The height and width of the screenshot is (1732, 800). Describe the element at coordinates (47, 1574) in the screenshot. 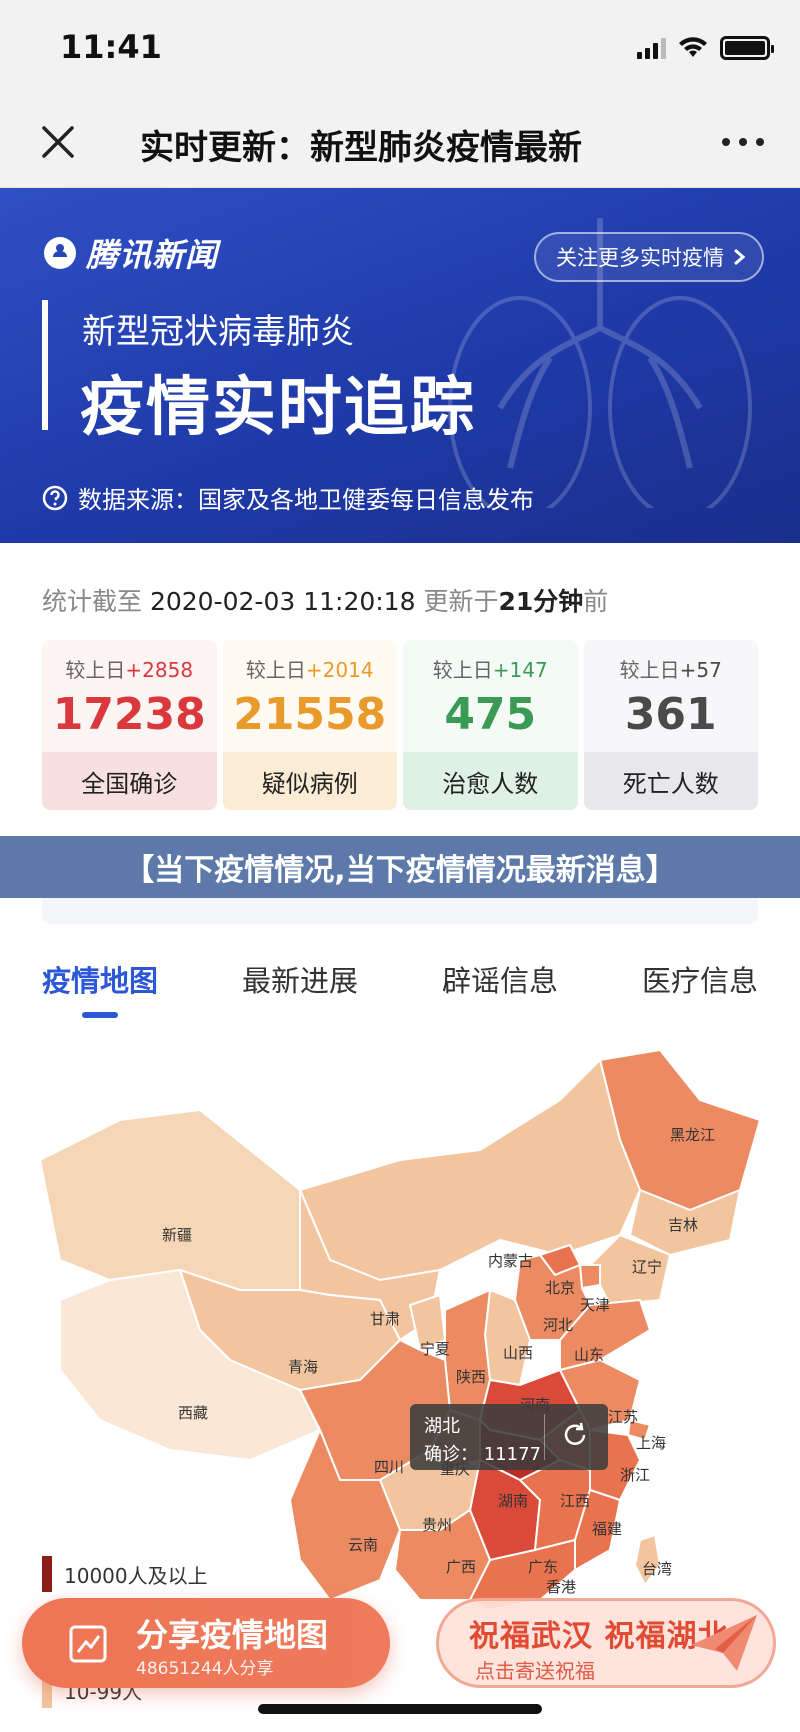

I see `legend-swatch` at that location.